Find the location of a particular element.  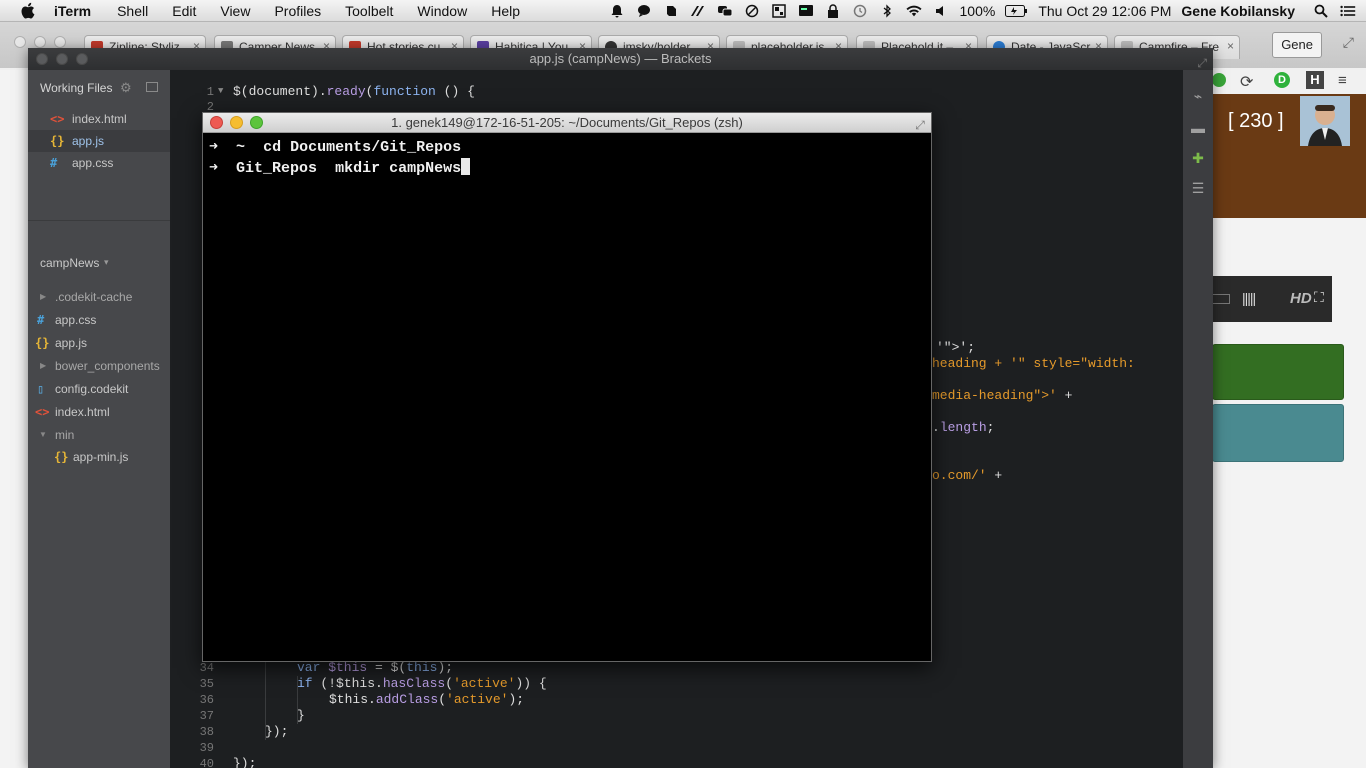

volume-bars-icon: ||||| is located at coordinates (1249, 298).